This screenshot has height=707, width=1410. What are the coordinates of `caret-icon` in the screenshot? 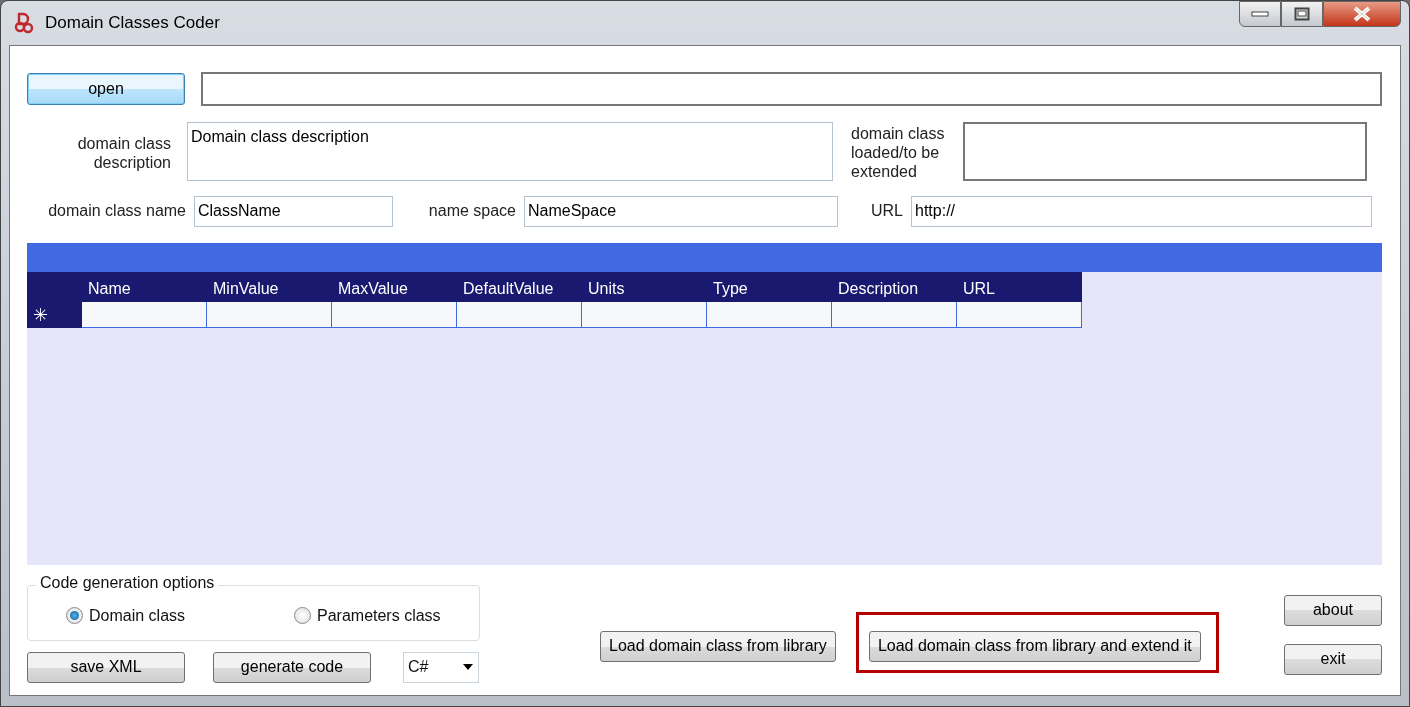 It's located at (468, 667).